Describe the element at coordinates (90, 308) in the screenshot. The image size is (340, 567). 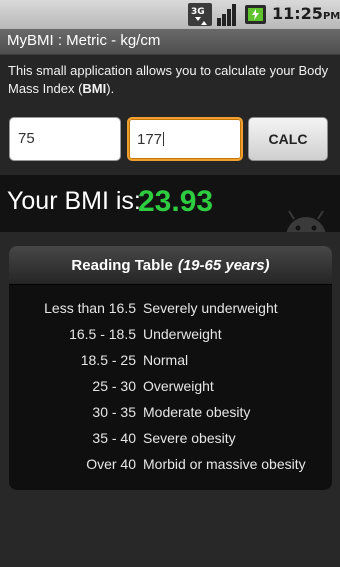
I see `bmi-range: Less than 16.5` at that location.